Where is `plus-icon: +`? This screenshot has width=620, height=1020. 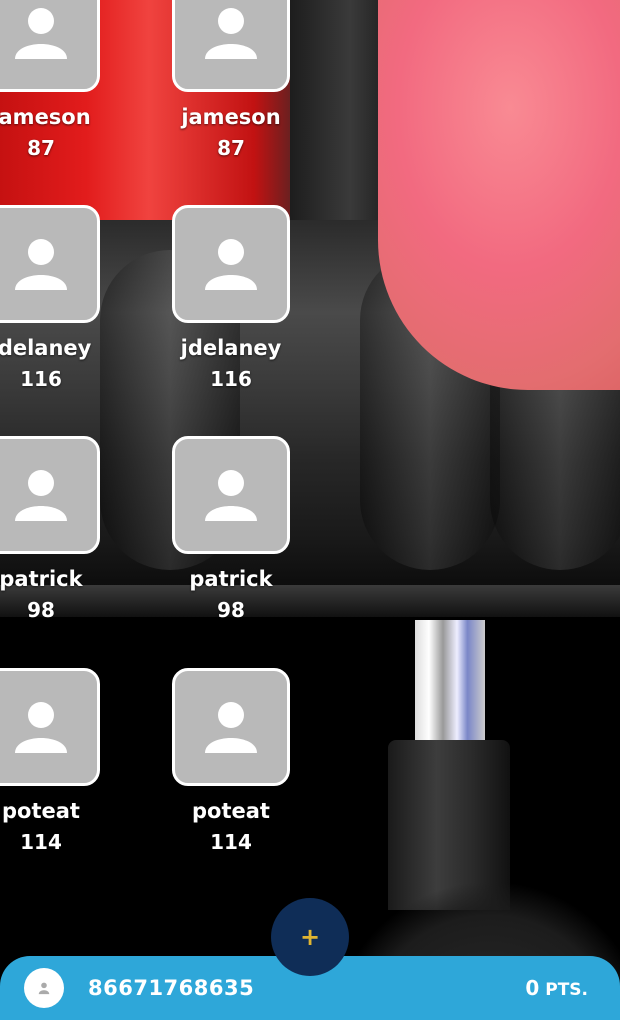 plus-icon: + is located at coordinates (310, 937).